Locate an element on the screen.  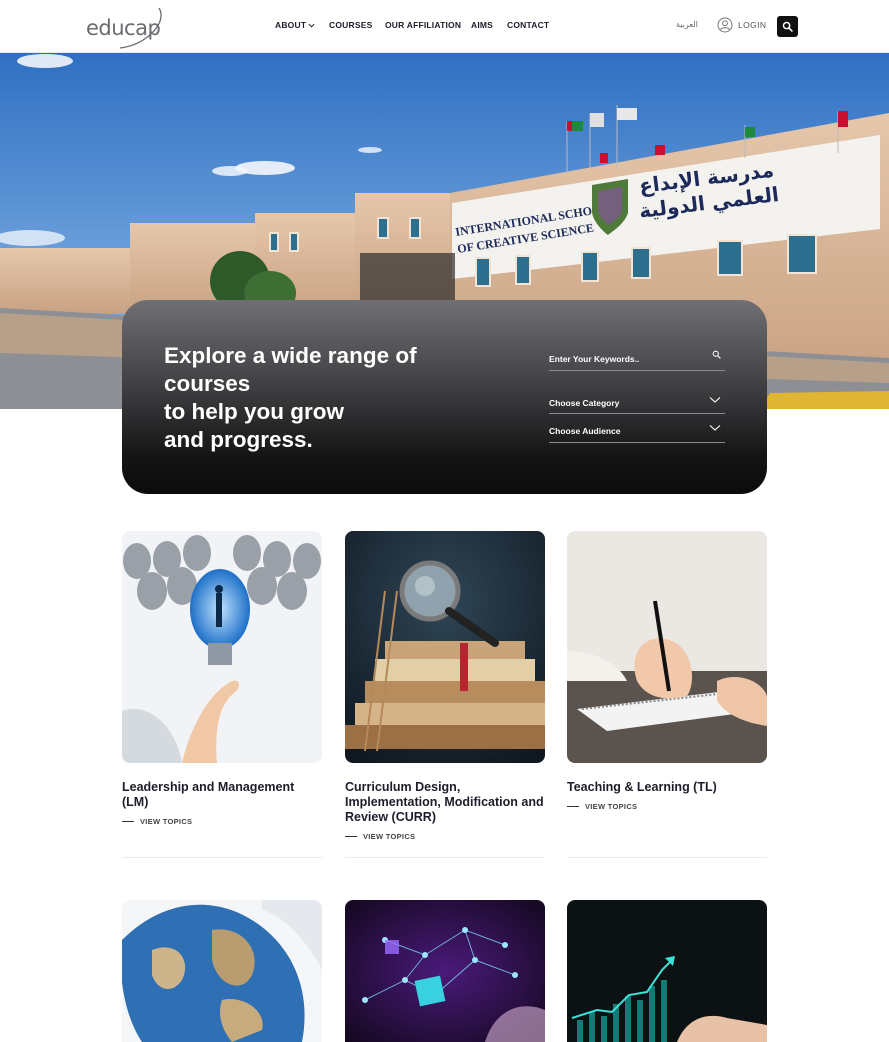
login-label: LOGIN is located at coordinates (752, 25).